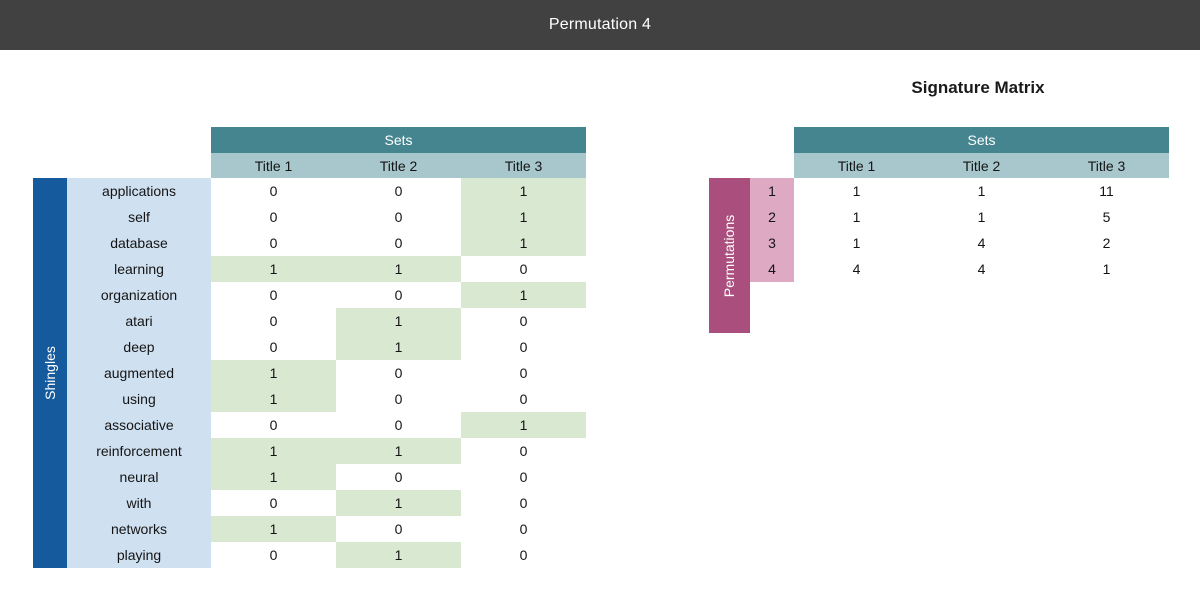 The image size is (1200, 600). I want to click on permutation-index: 4, so click(772, 269).